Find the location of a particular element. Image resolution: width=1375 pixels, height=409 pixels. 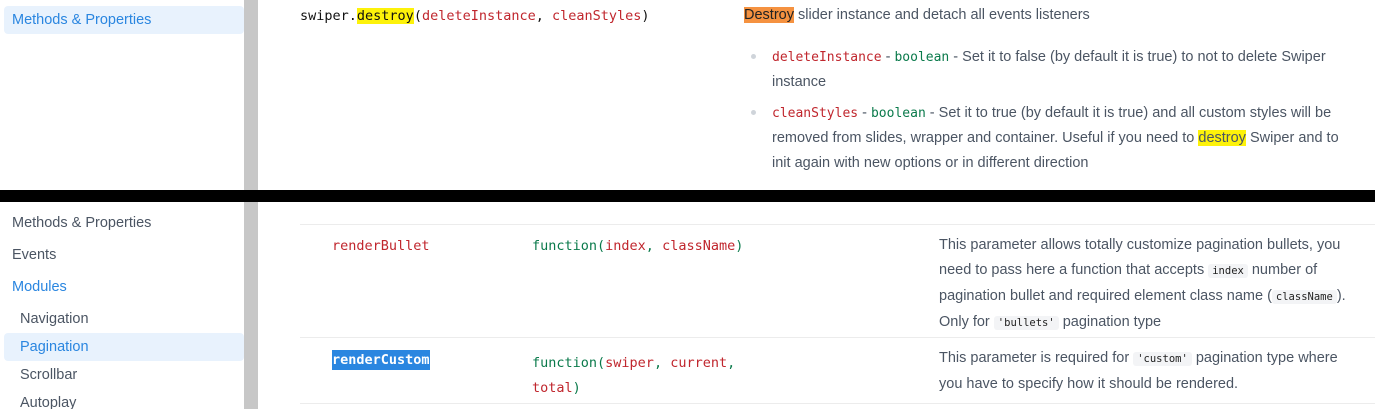

param-type-rendercustom: function(swiper, current, total) is located at coordinates (633, 376).